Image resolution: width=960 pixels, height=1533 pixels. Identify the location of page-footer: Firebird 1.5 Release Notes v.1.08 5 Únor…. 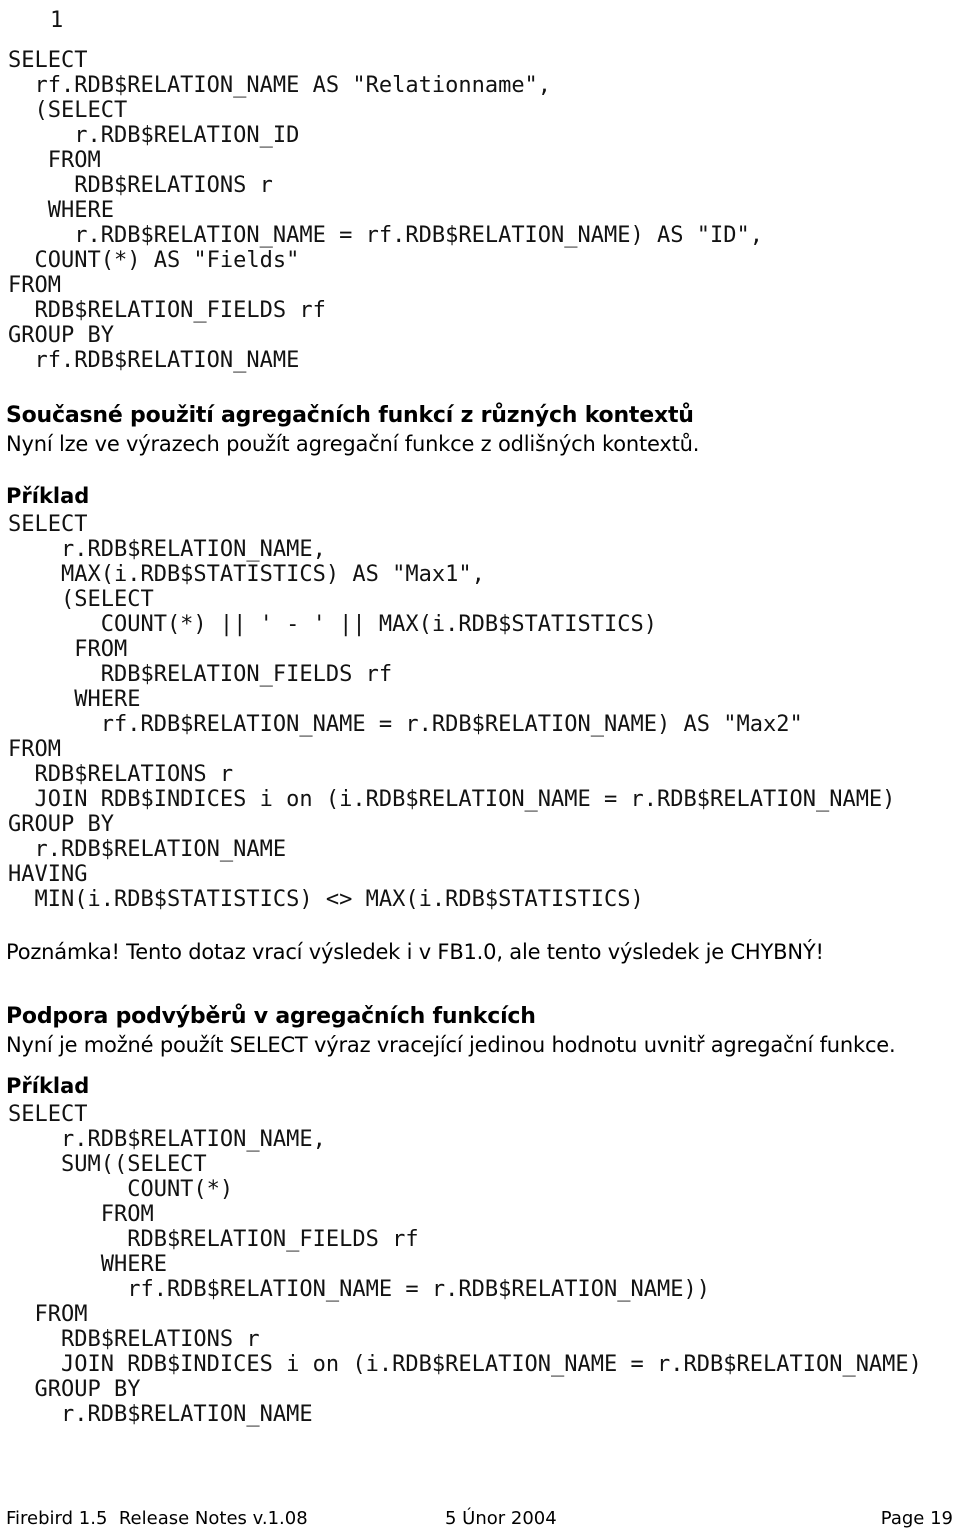
(480, 1520).